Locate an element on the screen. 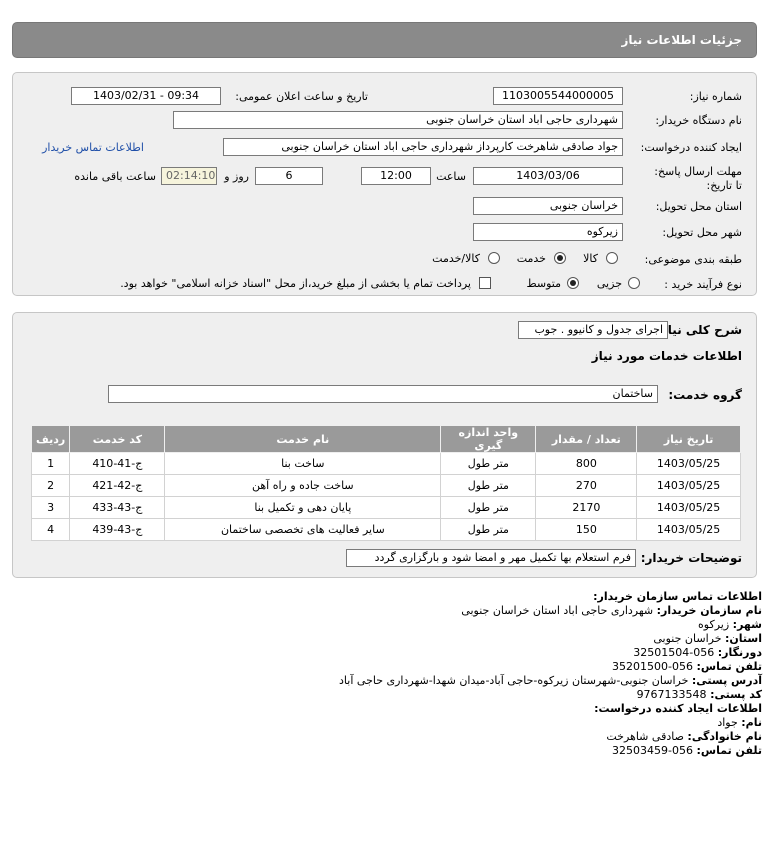 Image resolution: width=770 pixels, height=845 pixels. deadline-label: مهلت ارسال پاسخ: تا تاریخ: is located at coordinates (698, 178).